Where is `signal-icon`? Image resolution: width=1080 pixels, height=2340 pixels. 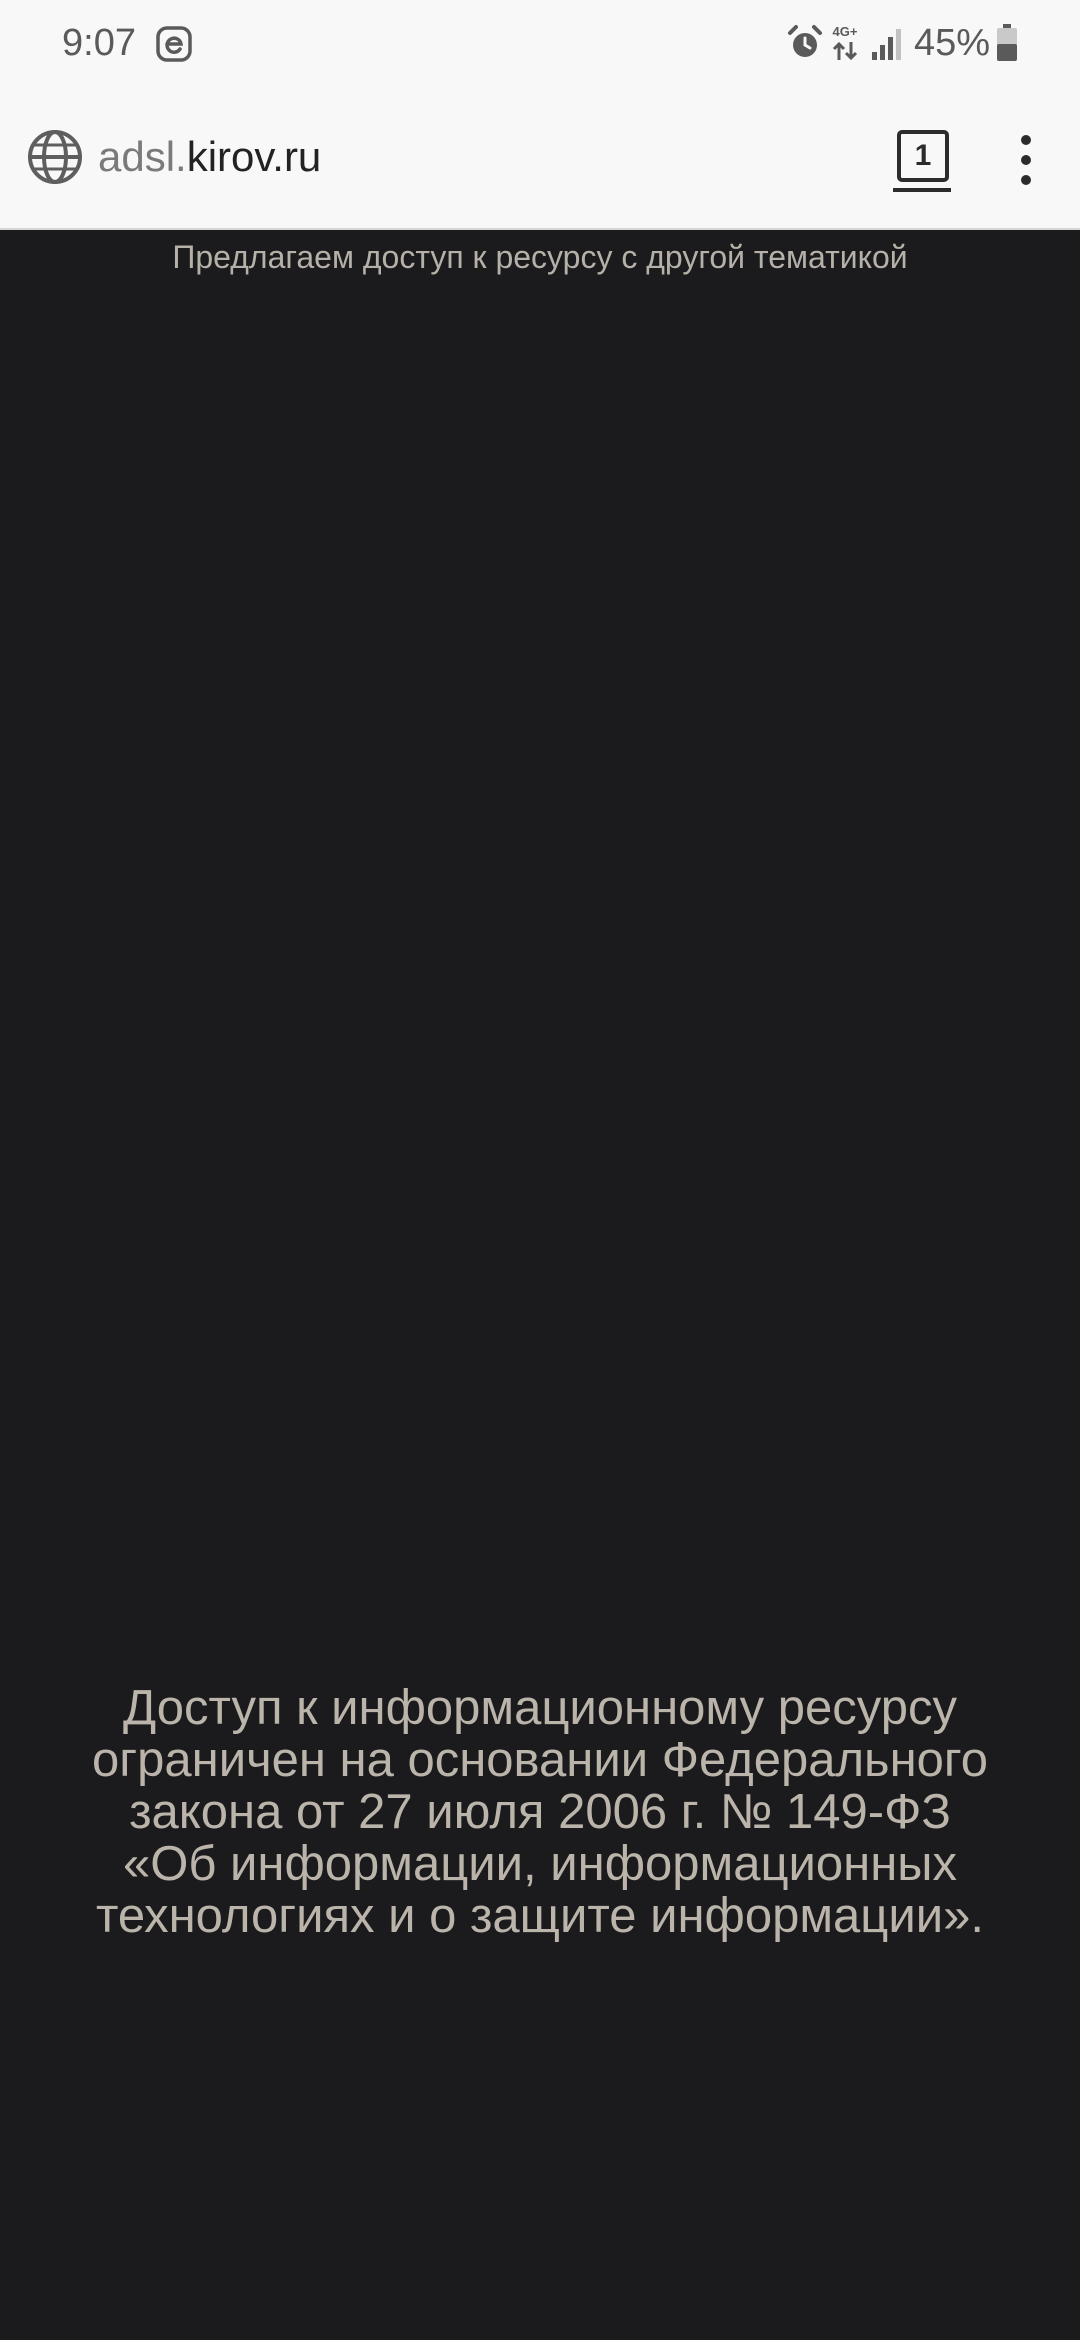 signal-icon is located at coordinates (886, 44).